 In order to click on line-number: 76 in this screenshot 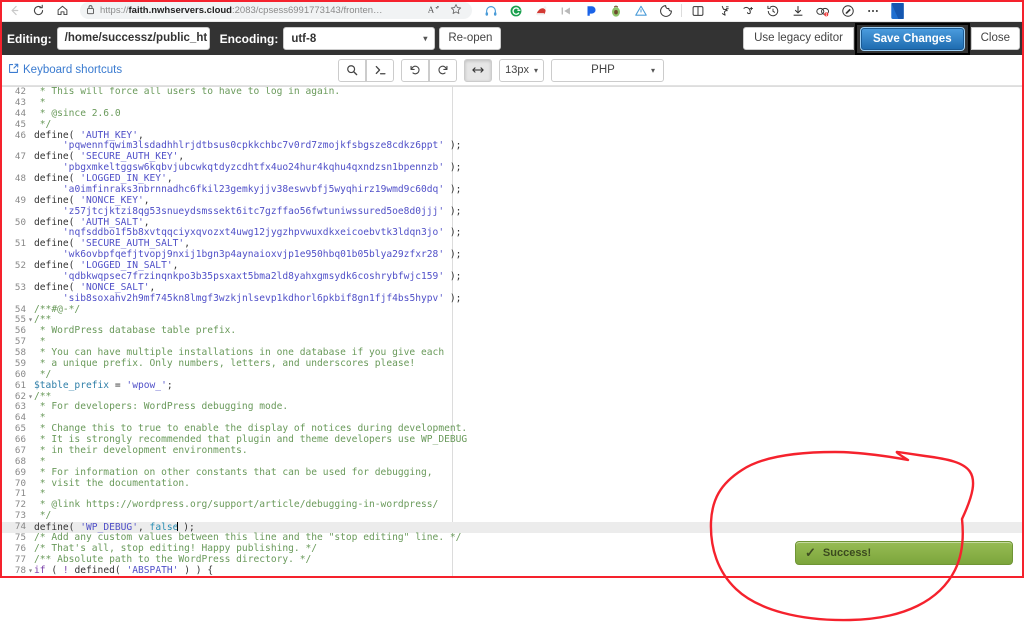, I will do `click(20, 548)`.